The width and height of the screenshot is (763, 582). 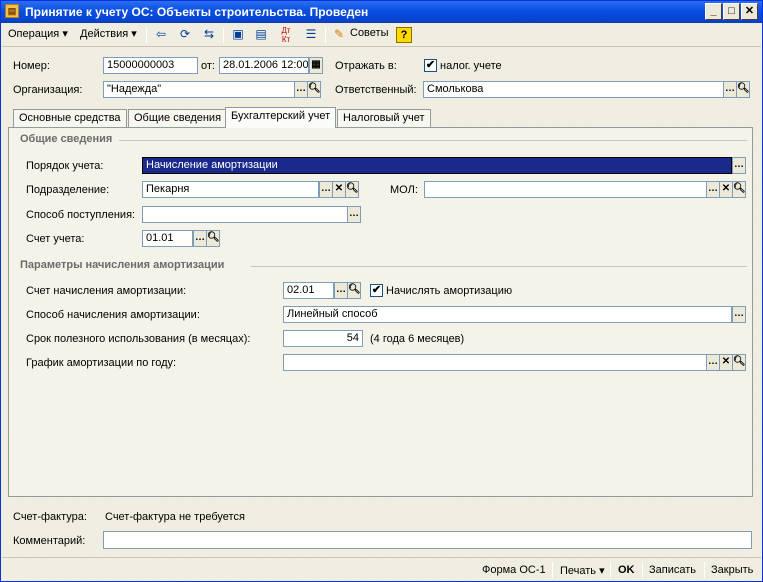 I want to click on schedule-field, so click(x=495, y=362).